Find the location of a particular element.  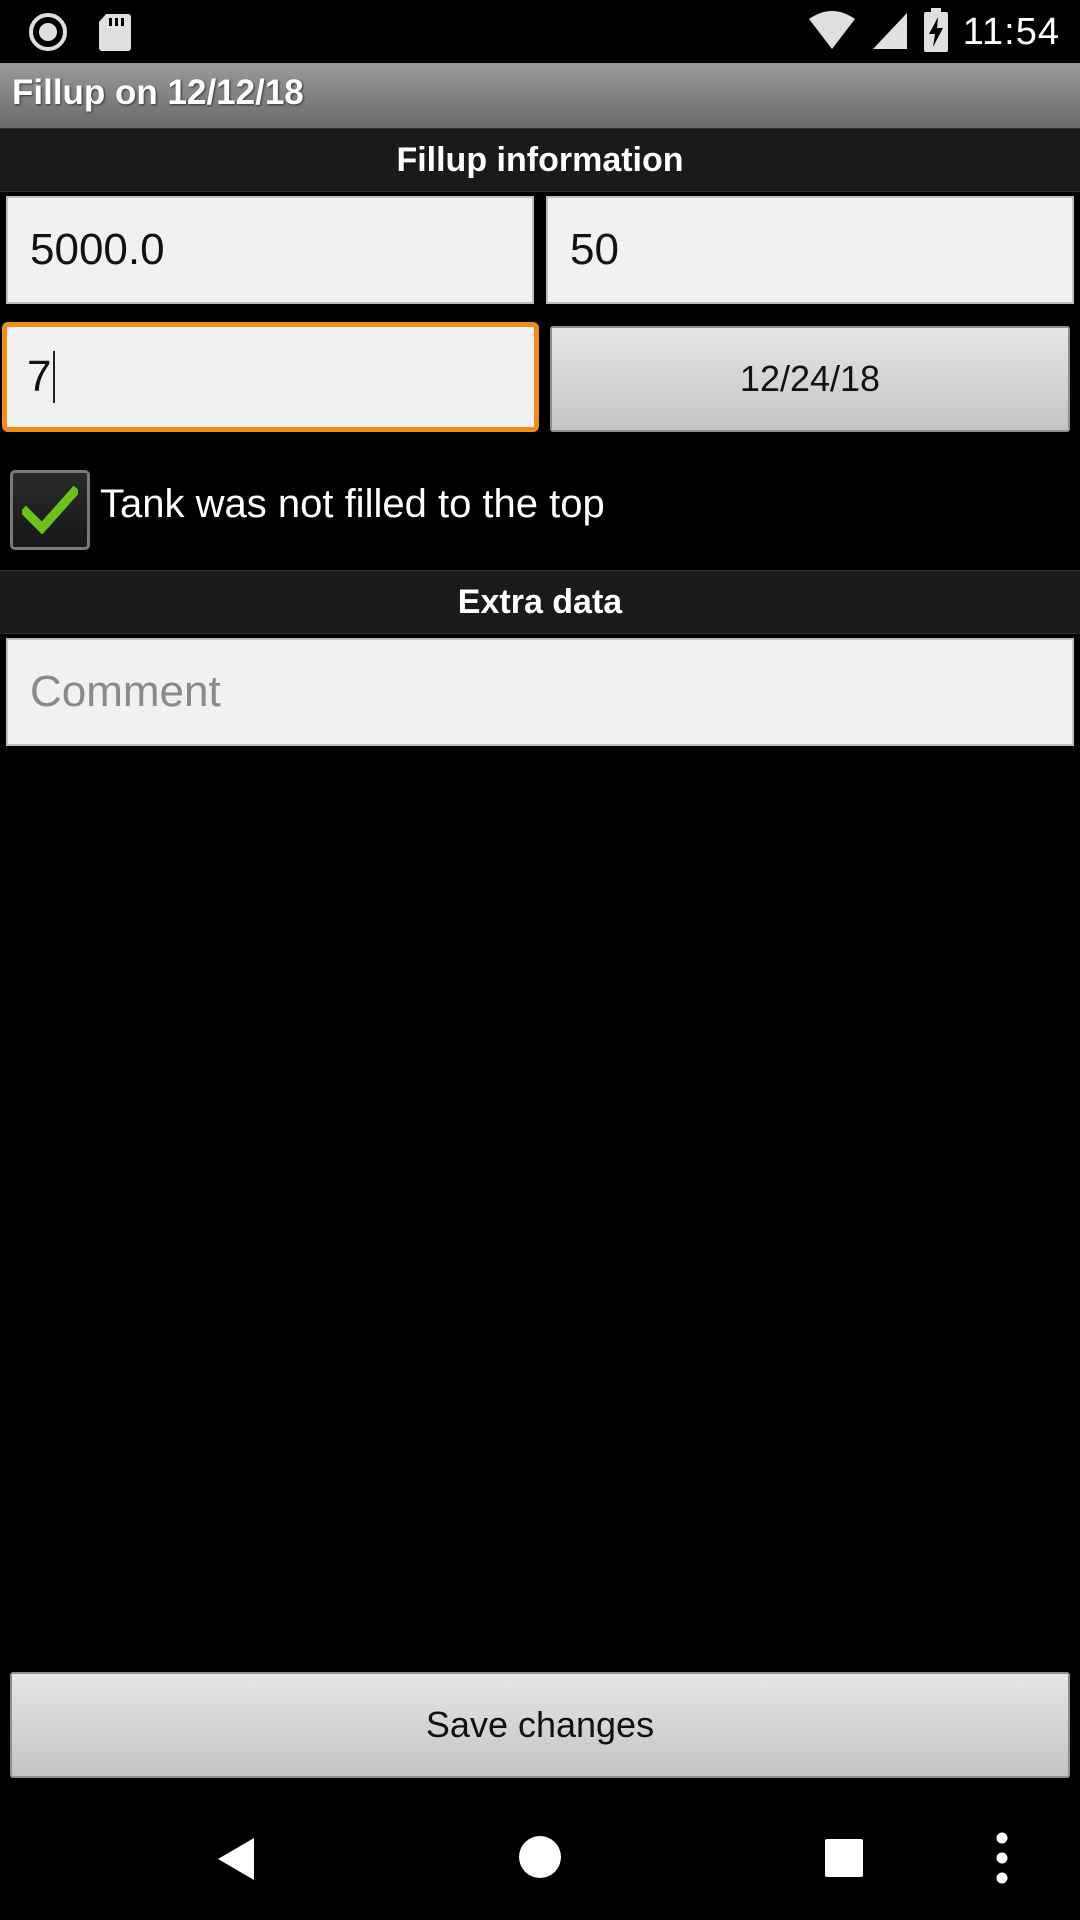

section-header-extra-label: Extra data is located at coordinates (540, 601).